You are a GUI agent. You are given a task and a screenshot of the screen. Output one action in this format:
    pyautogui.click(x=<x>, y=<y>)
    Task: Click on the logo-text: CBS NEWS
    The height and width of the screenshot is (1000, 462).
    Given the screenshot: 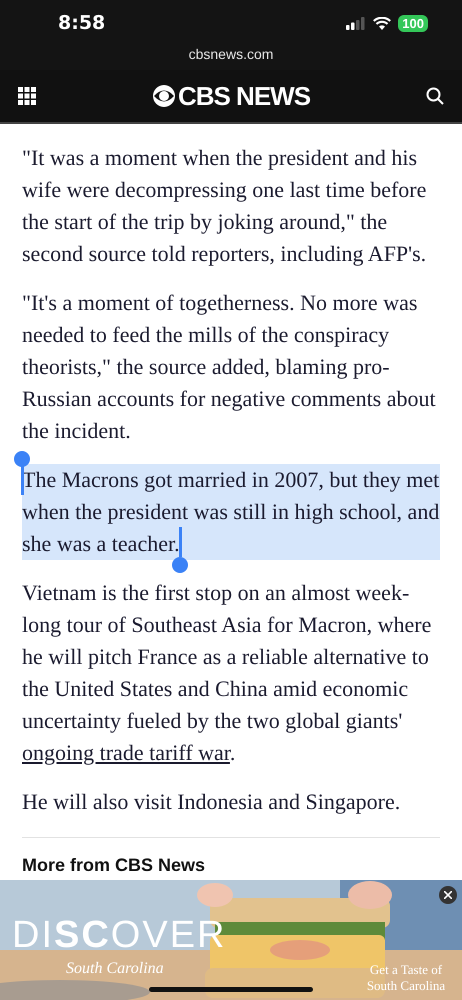 What is the action you would take?
    pyautogui.click(x=244, y=96)
    